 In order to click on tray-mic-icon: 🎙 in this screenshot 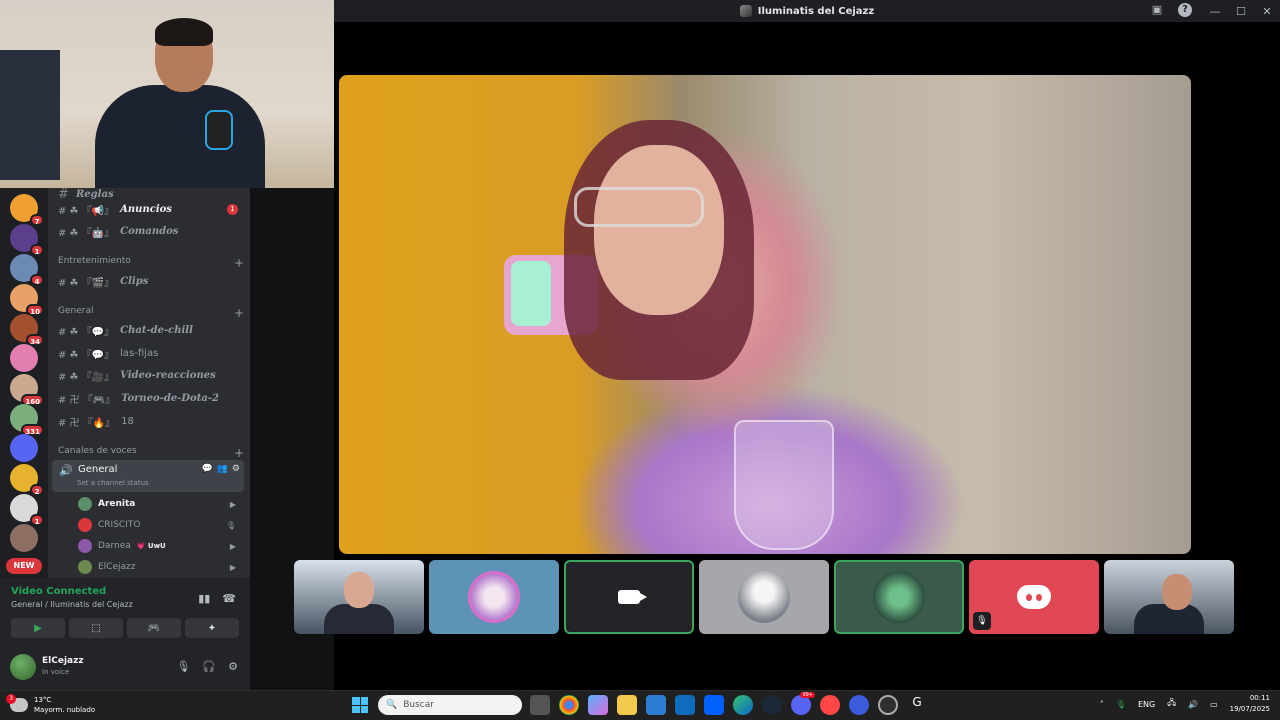, I will do `click(1121, 704)`.